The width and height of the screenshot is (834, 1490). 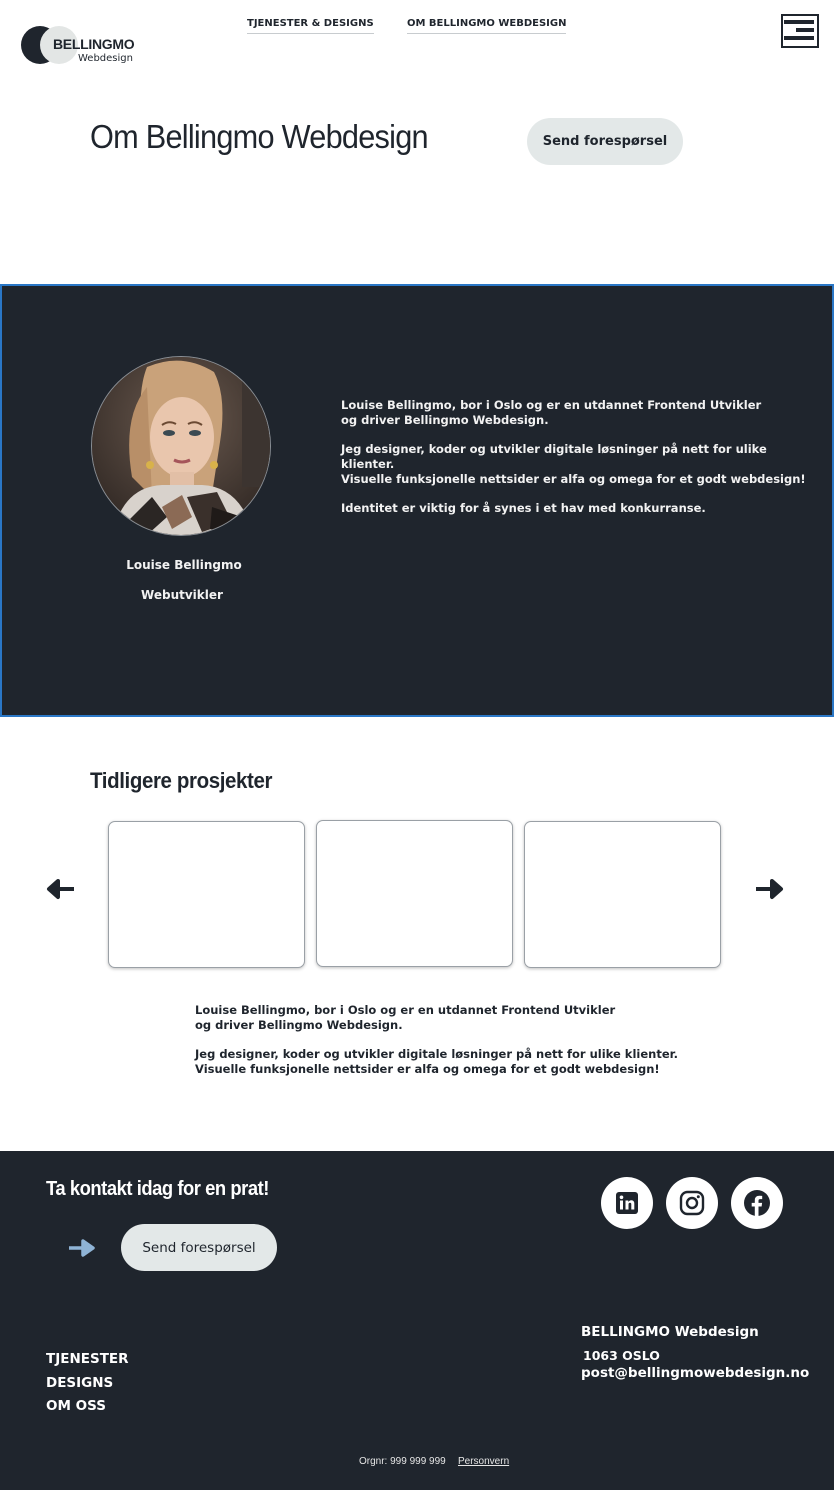 I want to click on contact-title: Ta kontakt idag for en prat!, so click(x=157, y=1189).